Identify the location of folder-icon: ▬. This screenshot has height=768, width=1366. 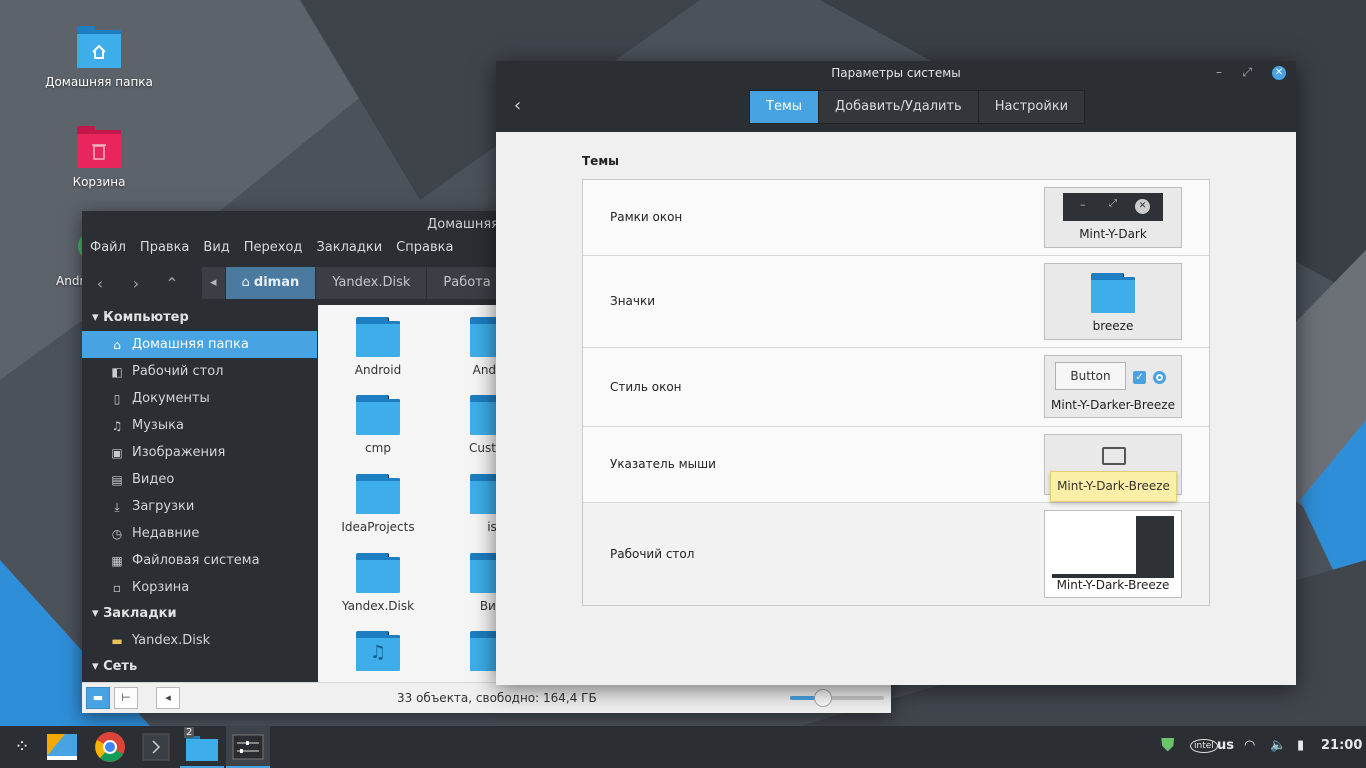
(117, 640).